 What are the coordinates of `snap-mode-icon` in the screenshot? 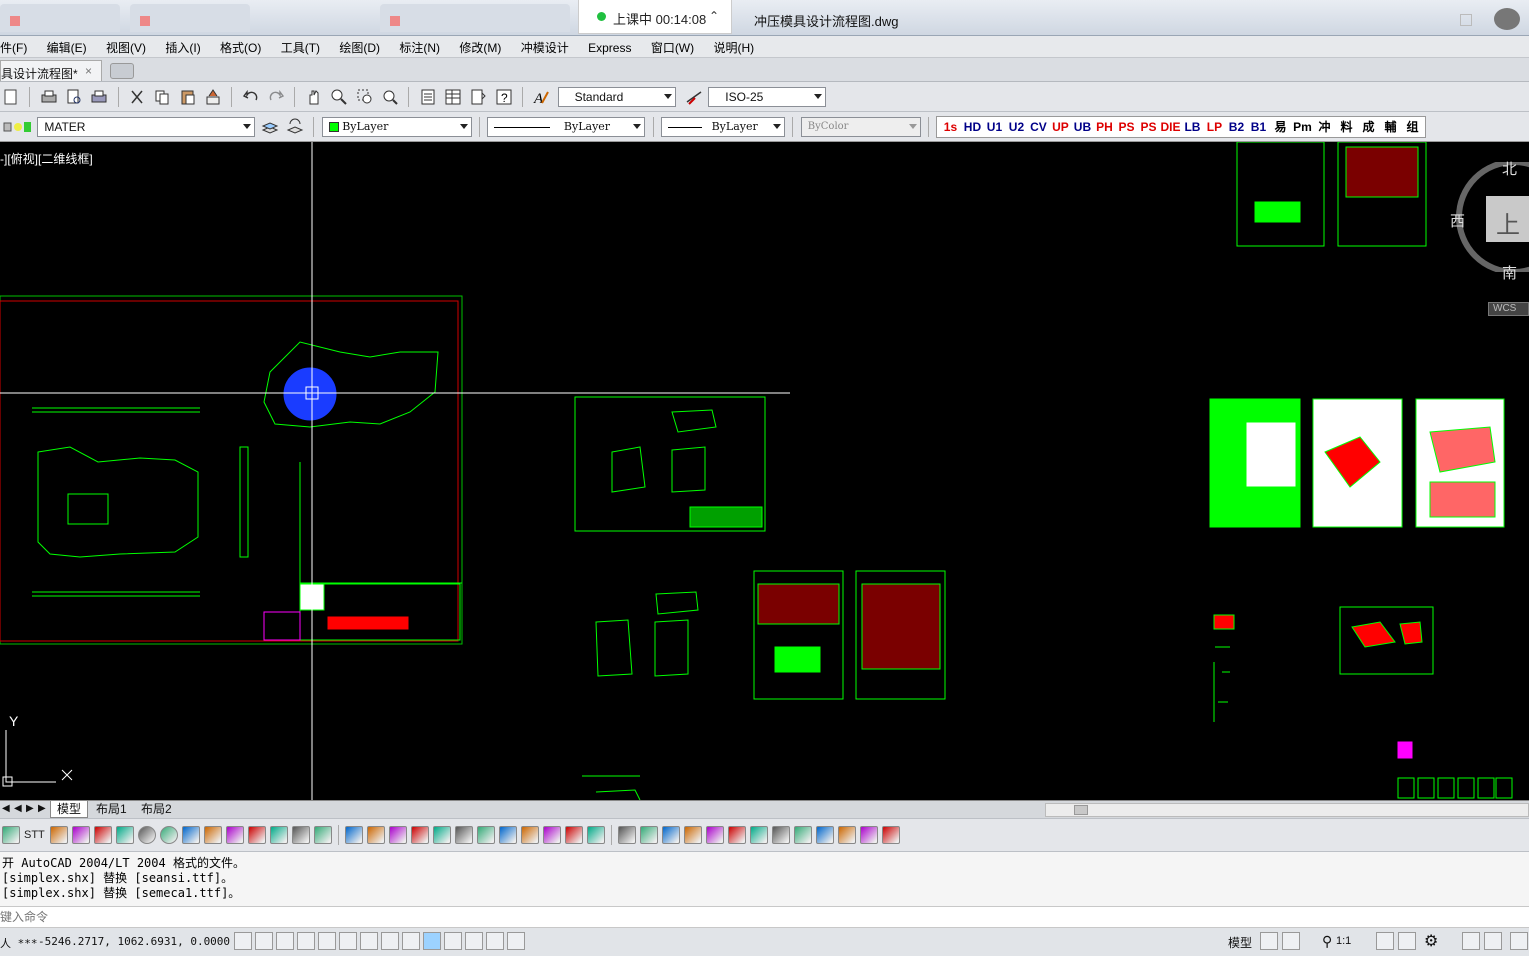 It's located at (264, 941).